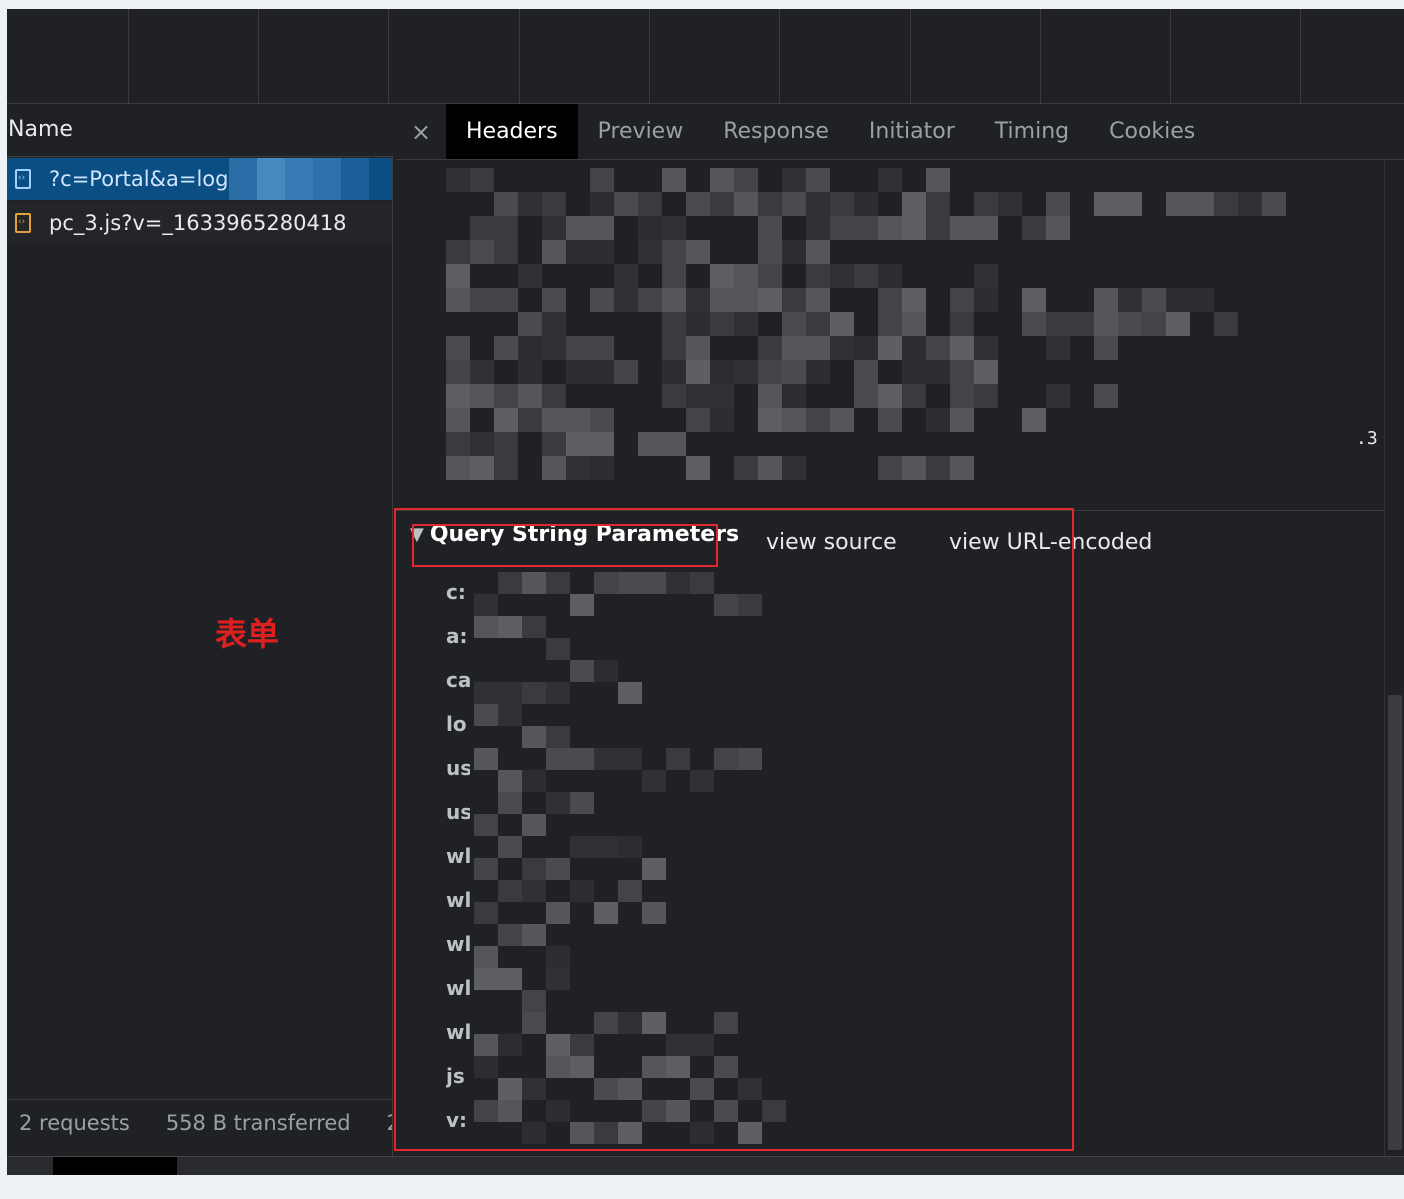 The image size is (1404, 1199). What do you see at coordinates (115, 1166) in the screenshot?
I see `drawer-tab` at bounding box center [115, 1166].